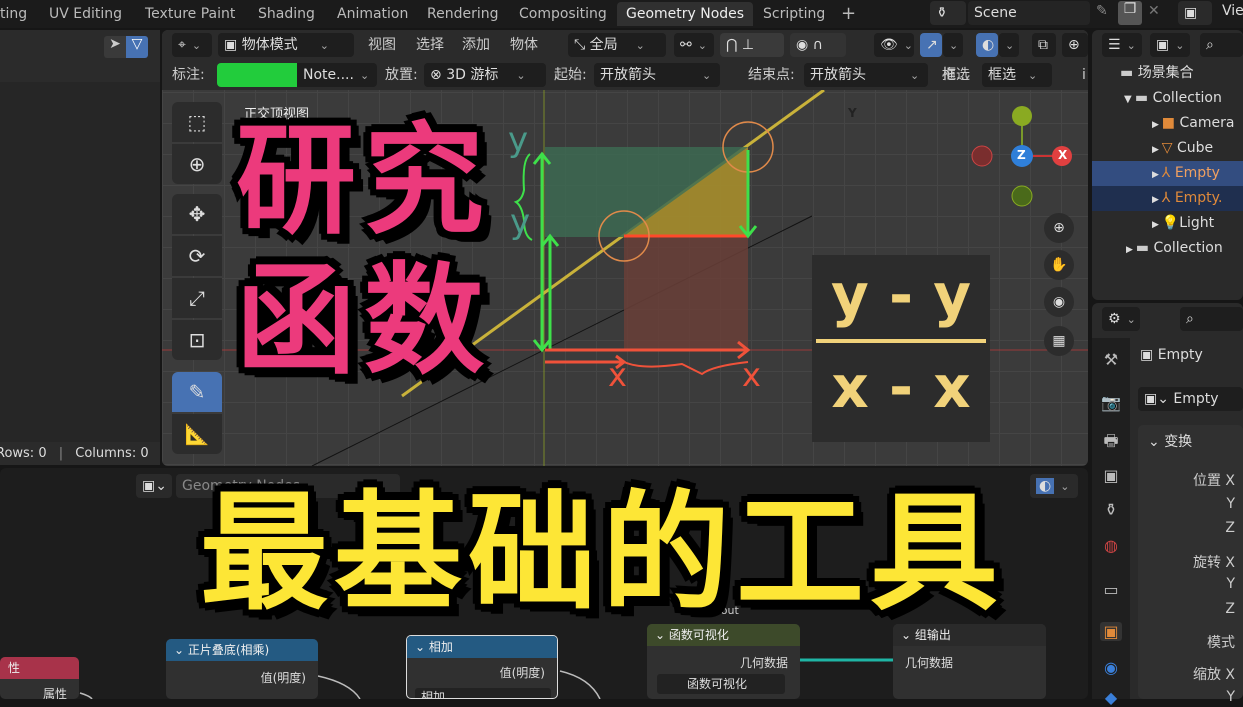 This screenshot has width=1243, height=707. What do you see at coordinates (1059, 341) in the screenshot?
I see `grid-view-icon: ▦` at bounding box center [1059, 341].